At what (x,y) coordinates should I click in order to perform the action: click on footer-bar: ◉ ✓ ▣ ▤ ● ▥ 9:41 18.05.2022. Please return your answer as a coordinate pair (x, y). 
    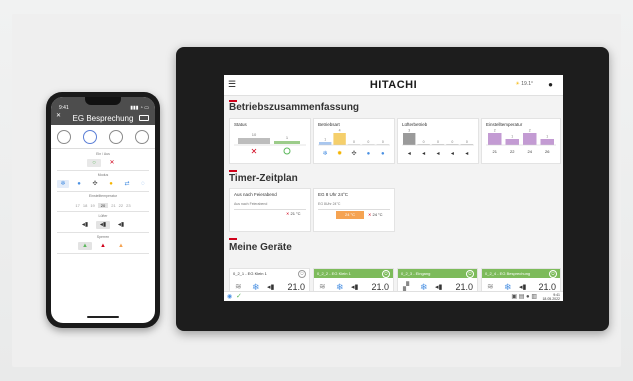
    Looking at the image, I should click on (393, 296).